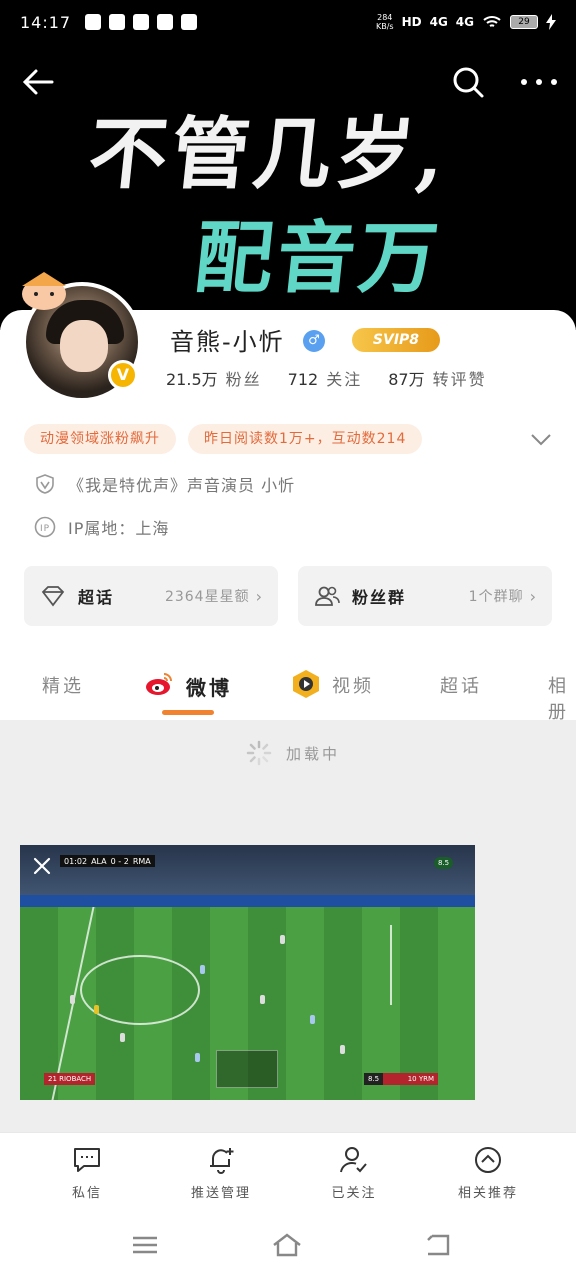  What do you see at coordinates (63, 685) in the screenshot?
I see `tab-featured: 精选` at bounding box center [63, 685].